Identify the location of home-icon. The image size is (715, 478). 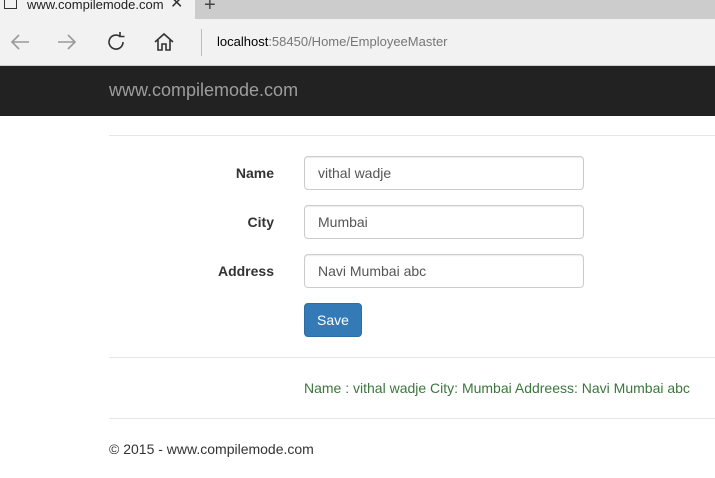
(164, 42).